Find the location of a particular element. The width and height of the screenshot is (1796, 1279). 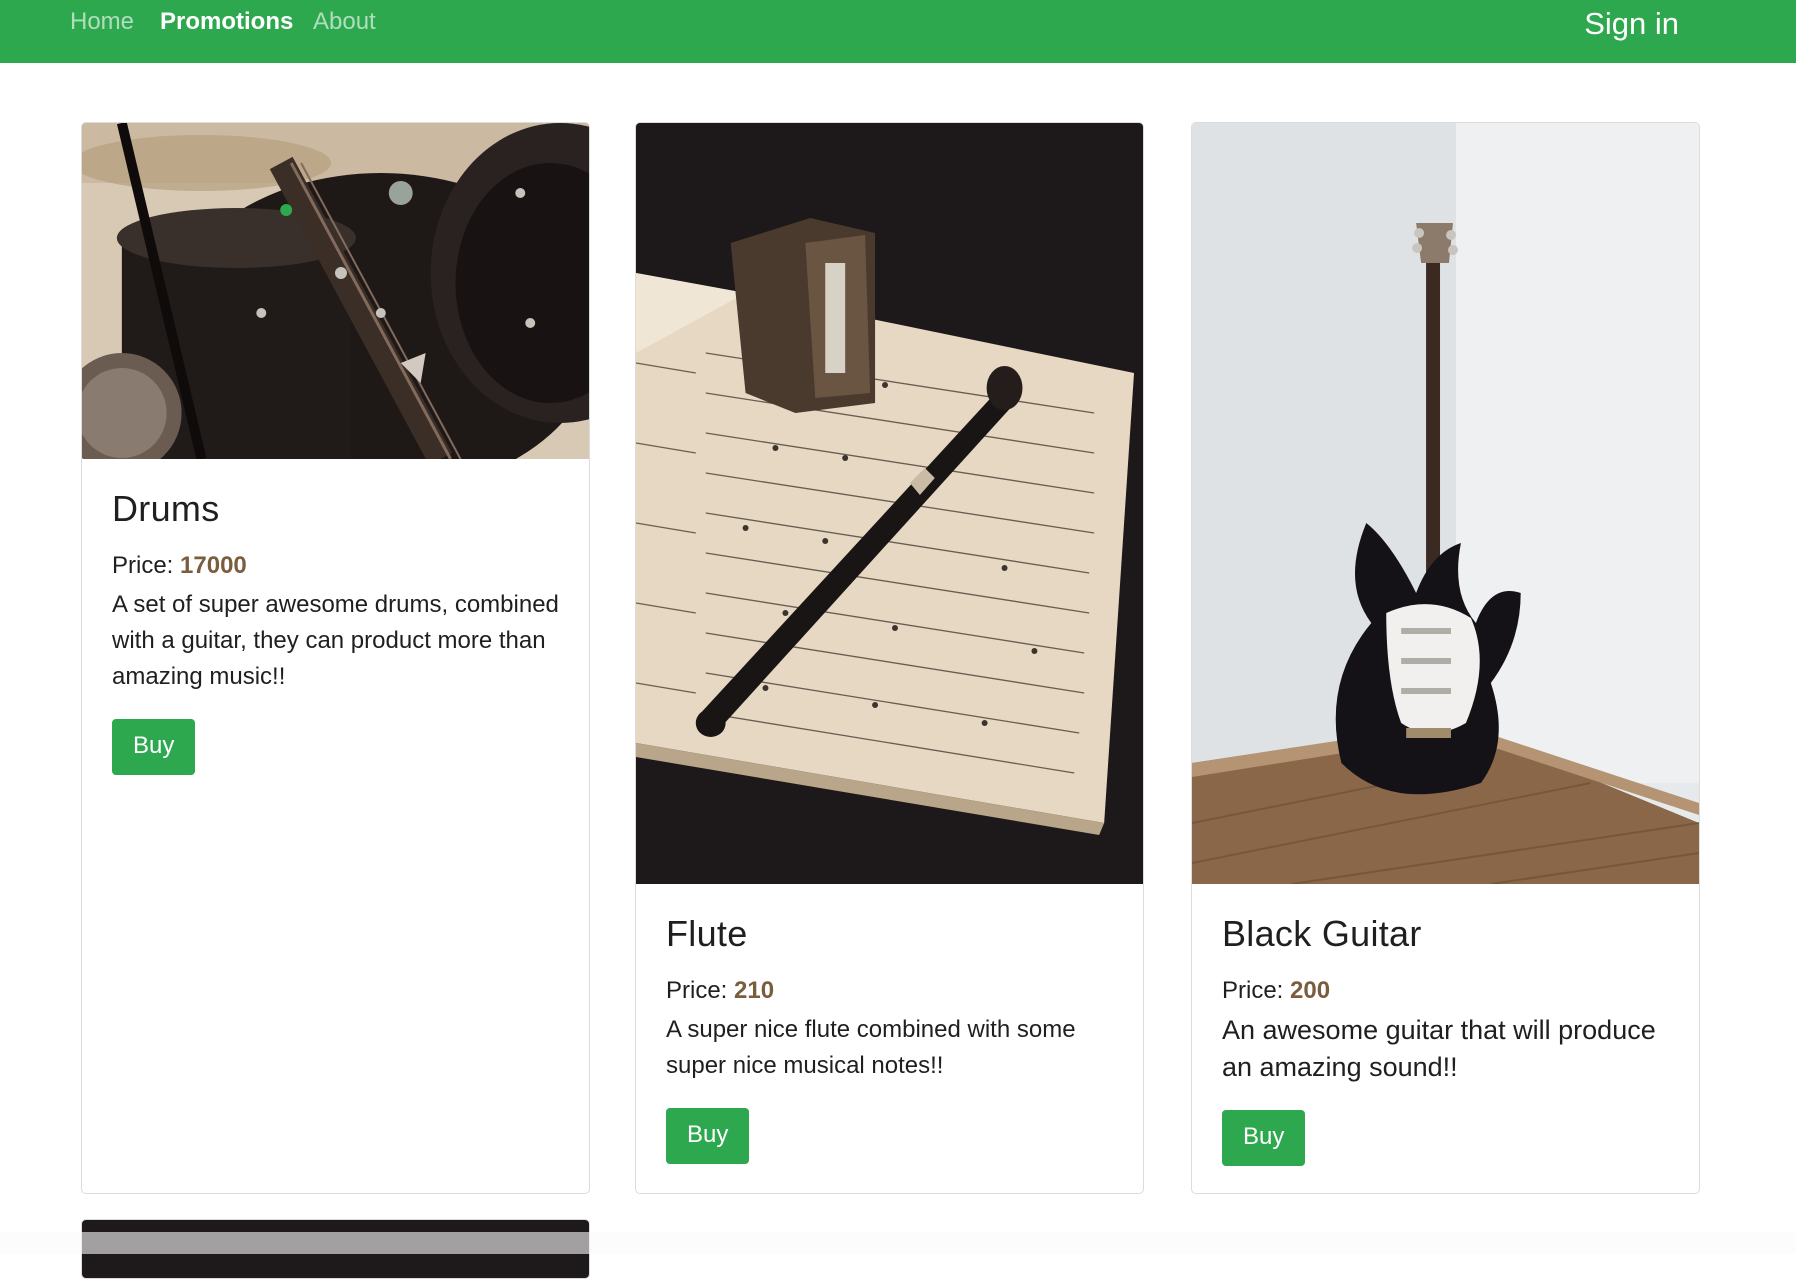

sign-in-link: Sign in is located at coordinates (1631, 24).